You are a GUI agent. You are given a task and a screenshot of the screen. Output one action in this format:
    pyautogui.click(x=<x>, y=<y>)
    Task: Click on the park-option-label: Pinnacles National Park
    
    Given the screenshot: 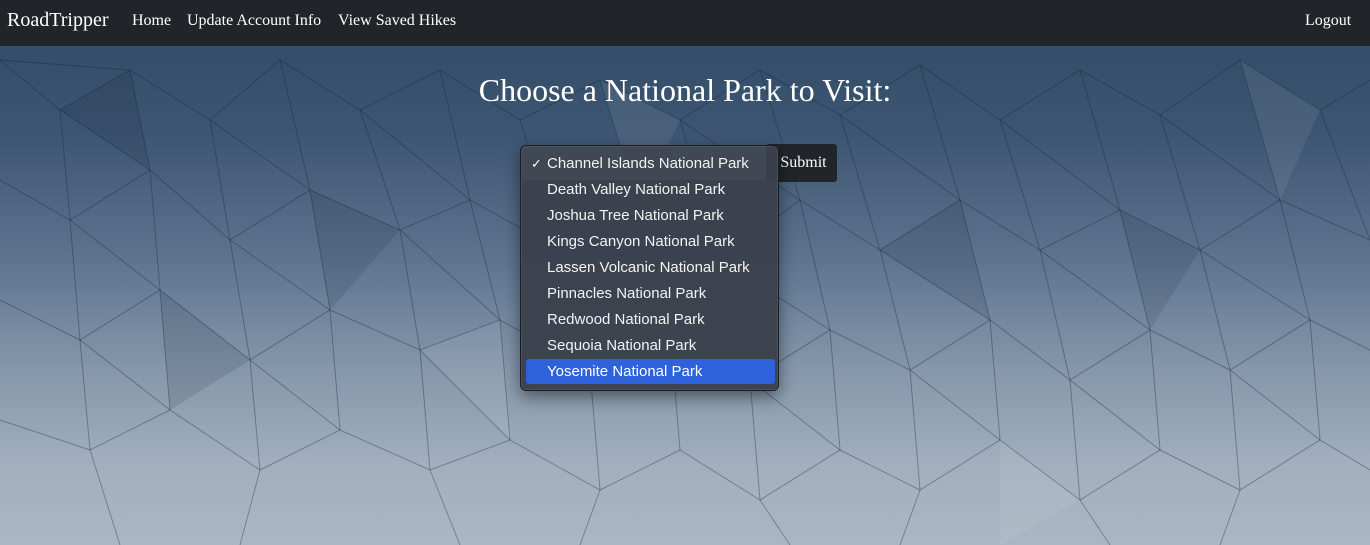 What is the action you would take?
    pyautogui.click(x=627, y=293)
    